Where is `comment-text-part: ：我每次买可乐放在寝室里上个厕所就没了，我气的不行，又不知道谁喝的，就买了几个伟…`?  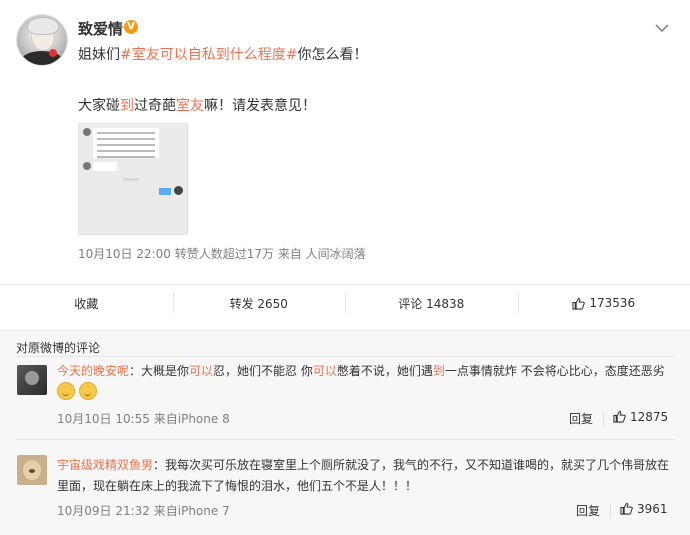
comment-text-part: ：我每次买可乐放在寝室里上个厕所就没了，我气的不行，又不知道谁喝的，就买了几个伟… is located at coordinates (411, 465).